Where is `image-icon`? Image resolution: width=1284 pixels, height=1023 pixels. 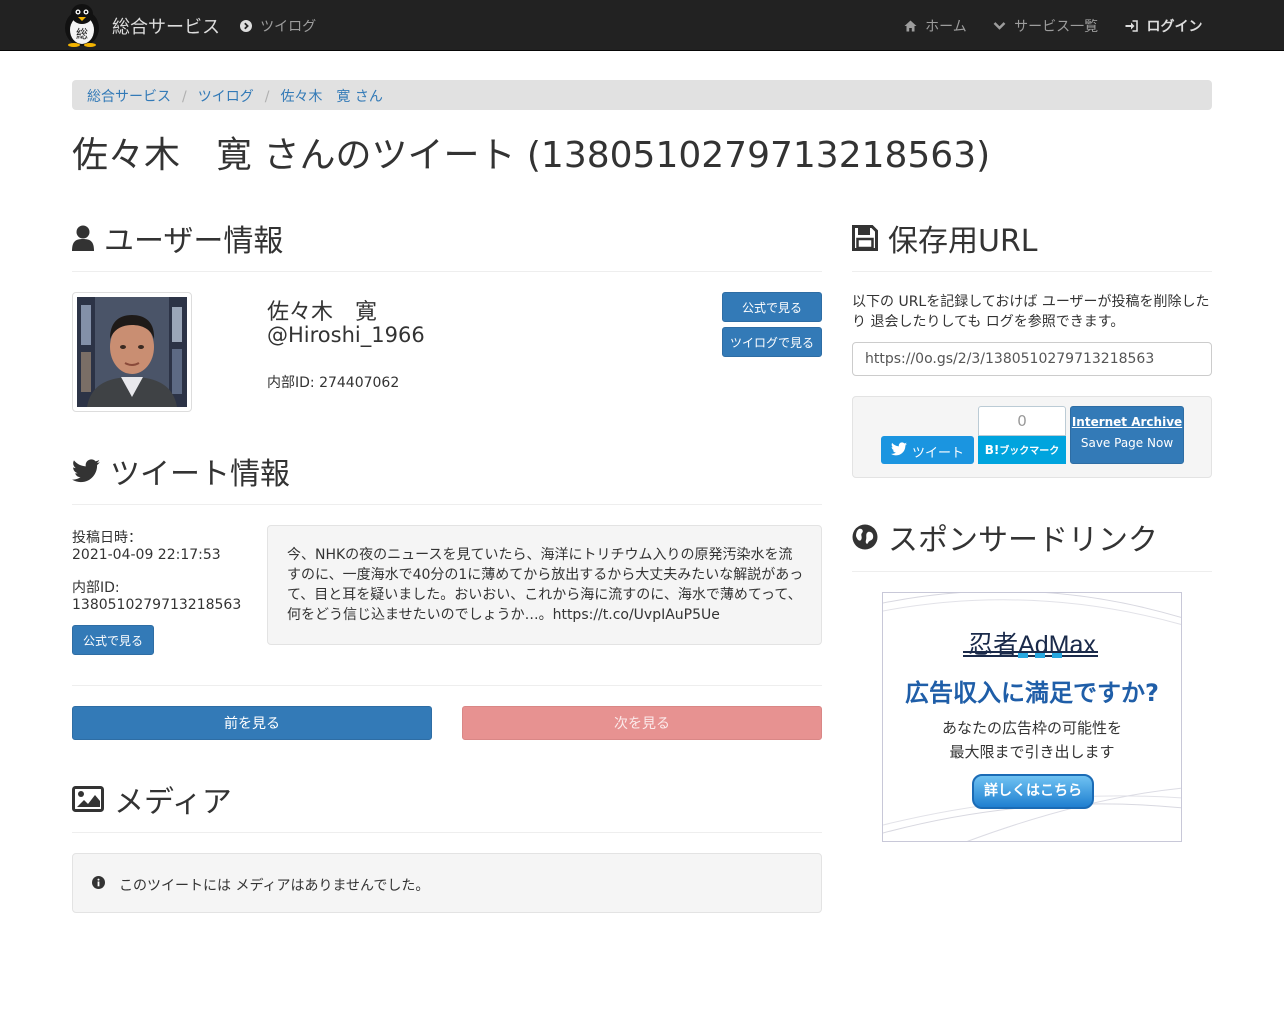 image-icon is located at coordinates (88, 799).